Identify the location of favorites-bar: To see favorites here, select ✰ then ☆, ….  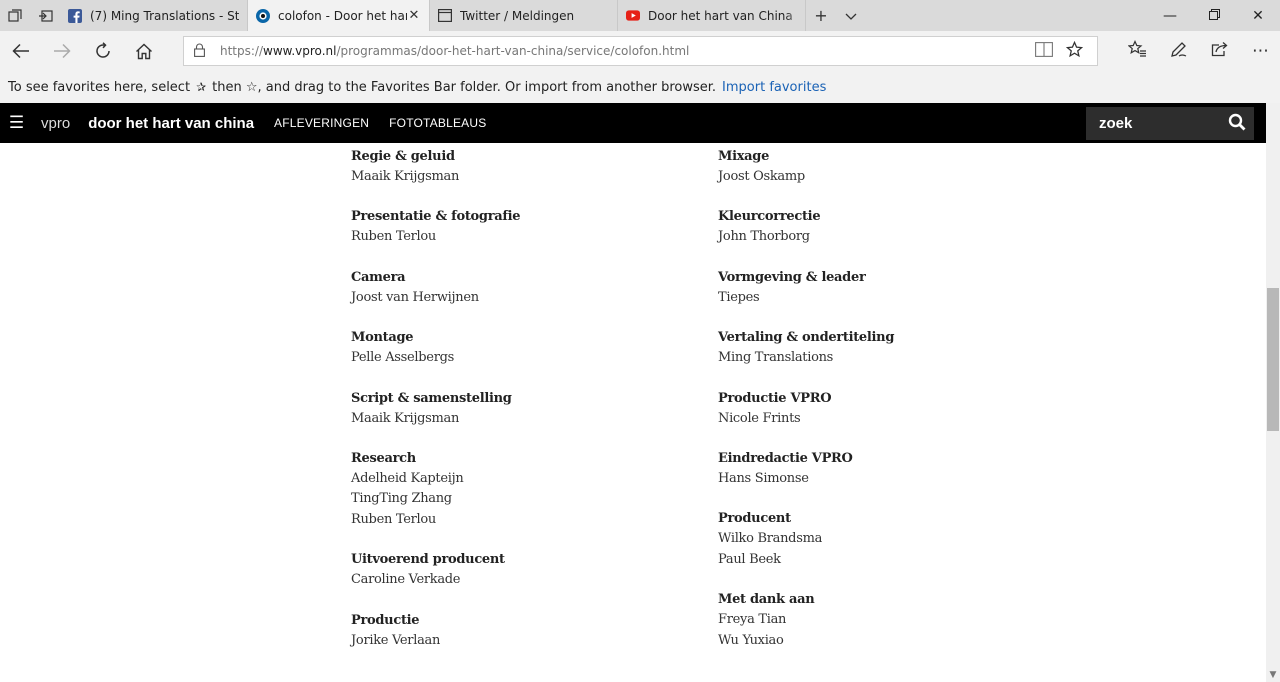
(640, 87).